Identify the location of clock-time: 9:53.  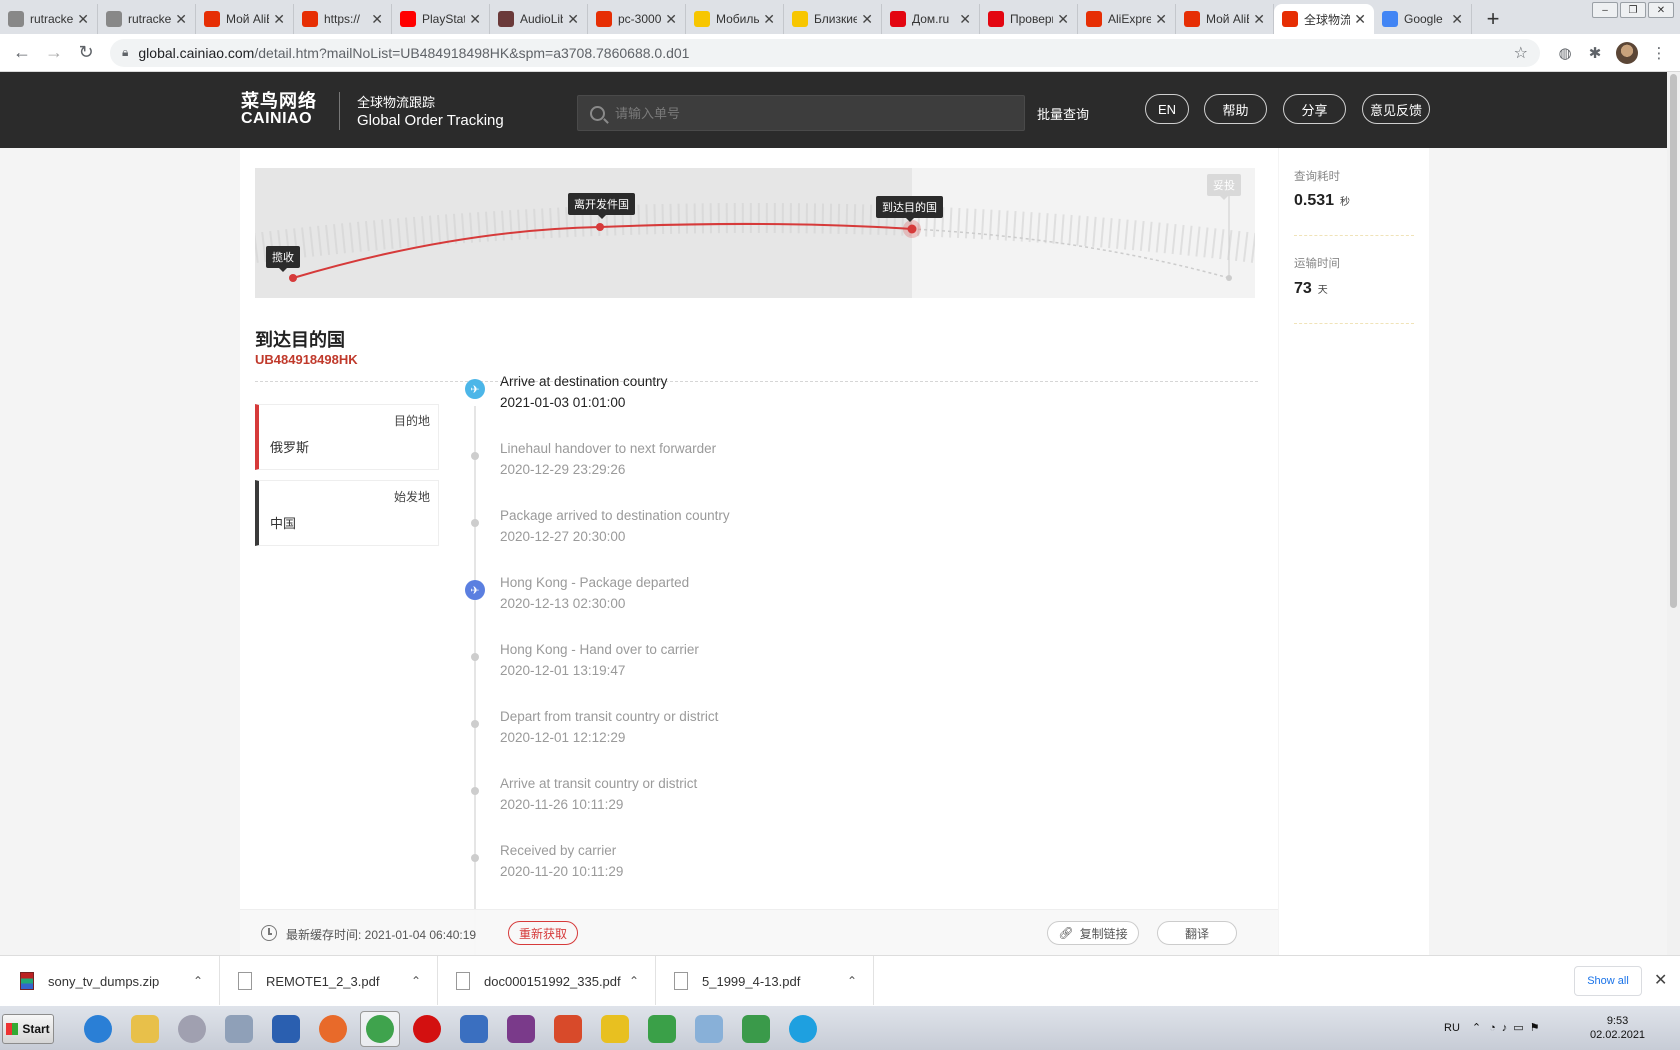
(1617, 1021).